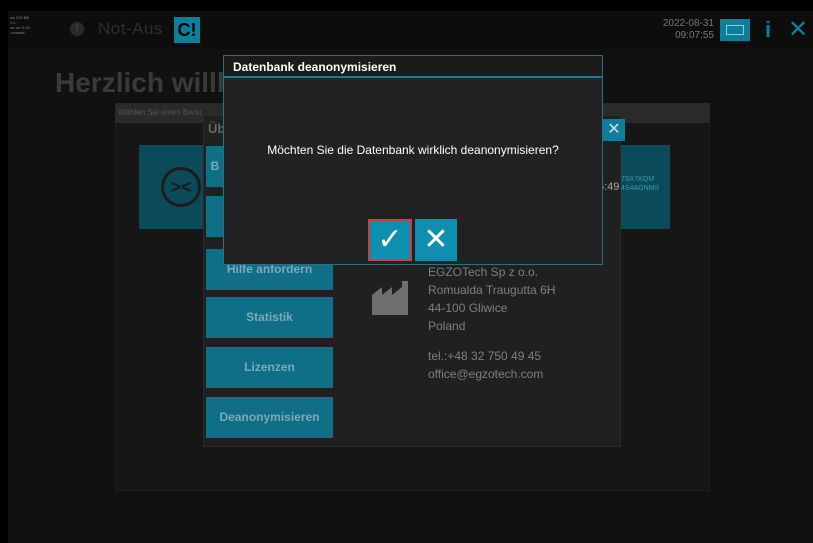 Image resolution: width=813 pixels, height=543 pixels. Describe the element at coordinates (269, 317) in the screenshot. I see `statistics-button: Statistik` at that location.